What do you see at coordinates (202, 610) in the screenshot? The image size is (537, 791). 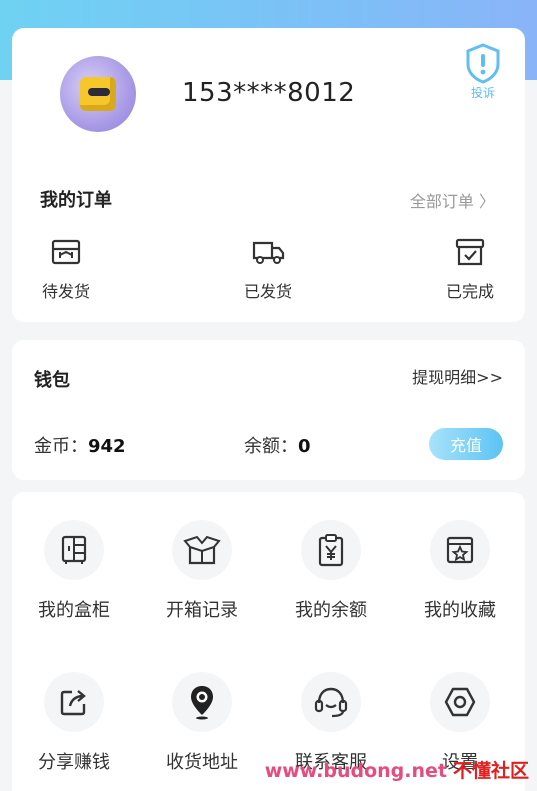 I see `grid-item-label: 开箱记录` at bounding box center [202, 610].